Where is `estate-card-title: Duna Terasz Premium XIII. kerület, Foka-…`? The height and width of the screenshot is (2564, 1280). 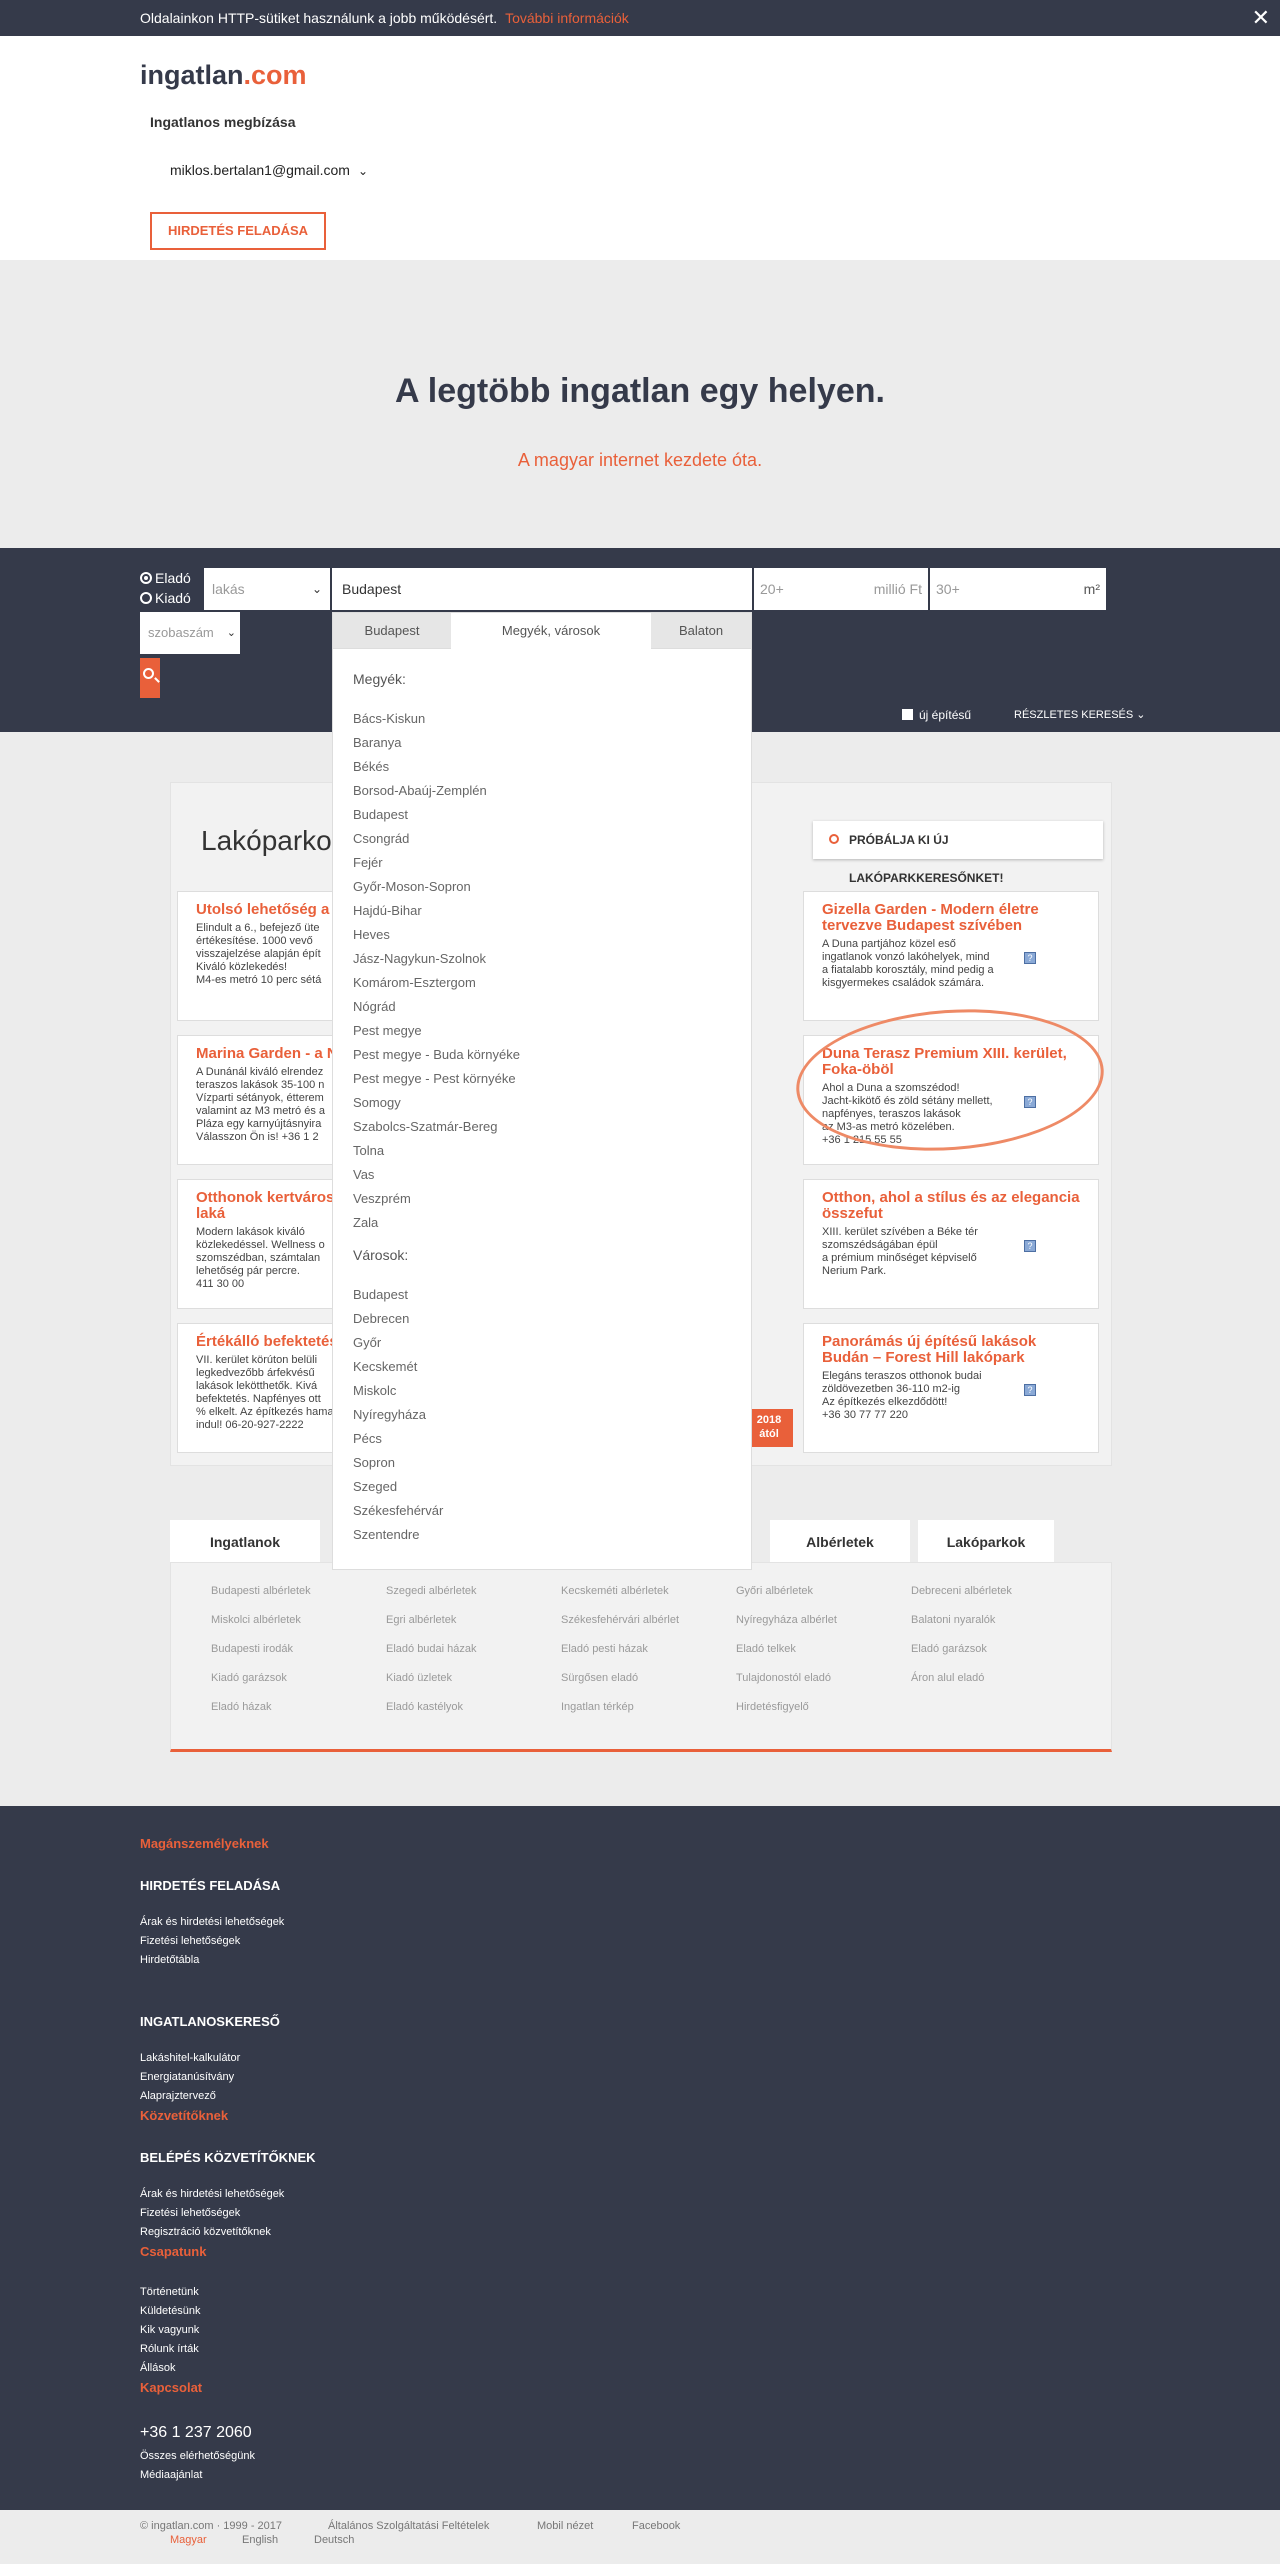 estate-card-title: Duna Terasz Premium XIII. kerület, Foka-… is located at coordinates (951, 1062).